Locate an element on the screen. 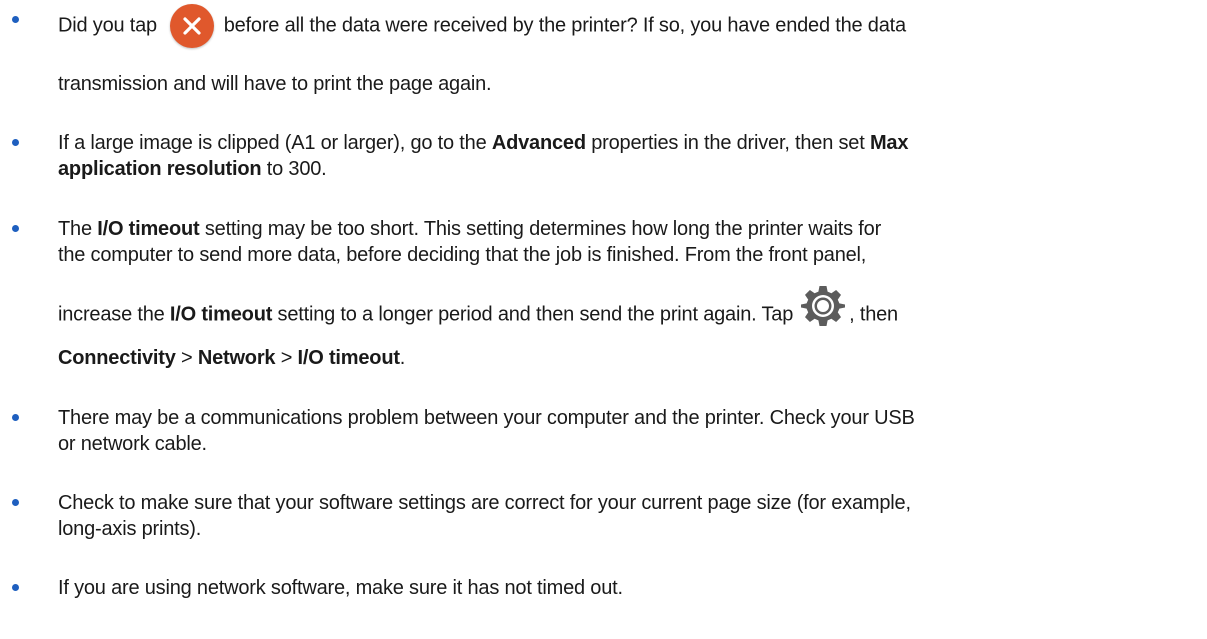 The image size is (1207, 639). item-text: , then is located at coordinates (873, 314).